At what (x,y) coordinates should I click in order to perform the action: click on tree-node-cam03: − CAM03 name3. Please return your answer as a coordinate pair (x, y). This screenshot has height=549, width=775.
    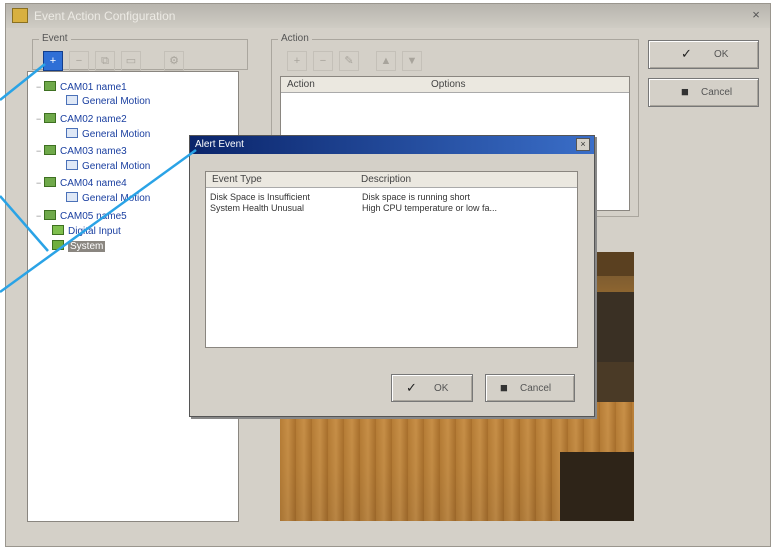
    Looking at the image, I should click on (81, 151).